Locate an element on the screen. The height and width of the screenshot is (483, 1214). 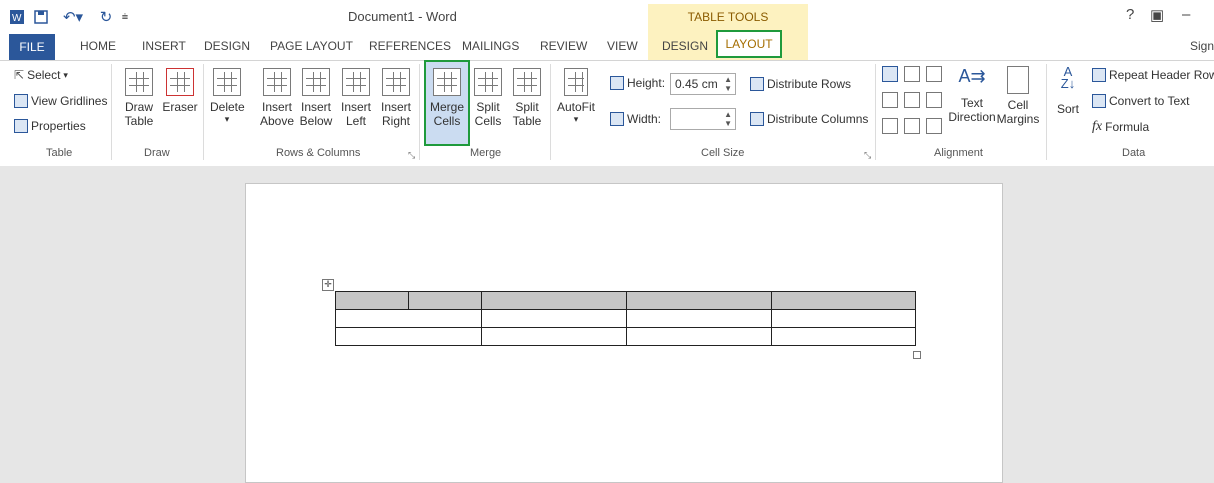
insert-below-label-1: Insert is located at coordinates (315, 107).